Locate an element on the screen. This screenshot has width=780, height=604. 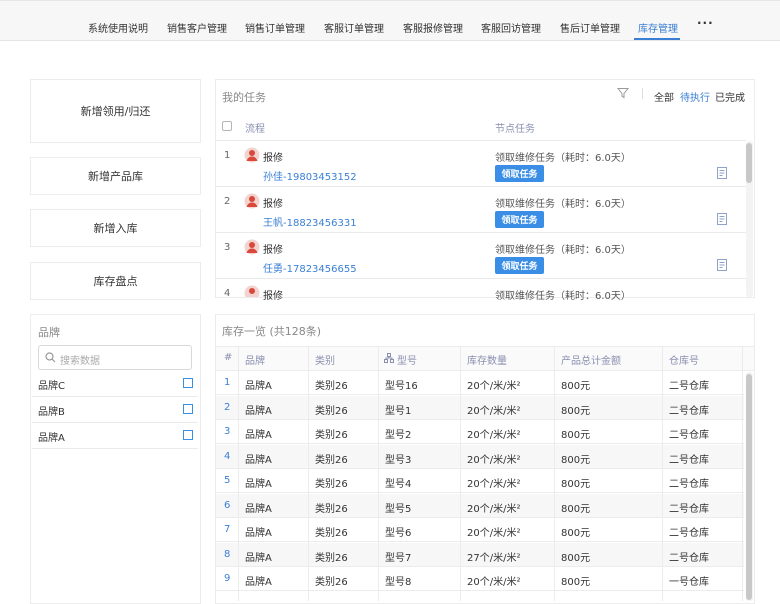
col-index: # is located at coordinates (228, 357).